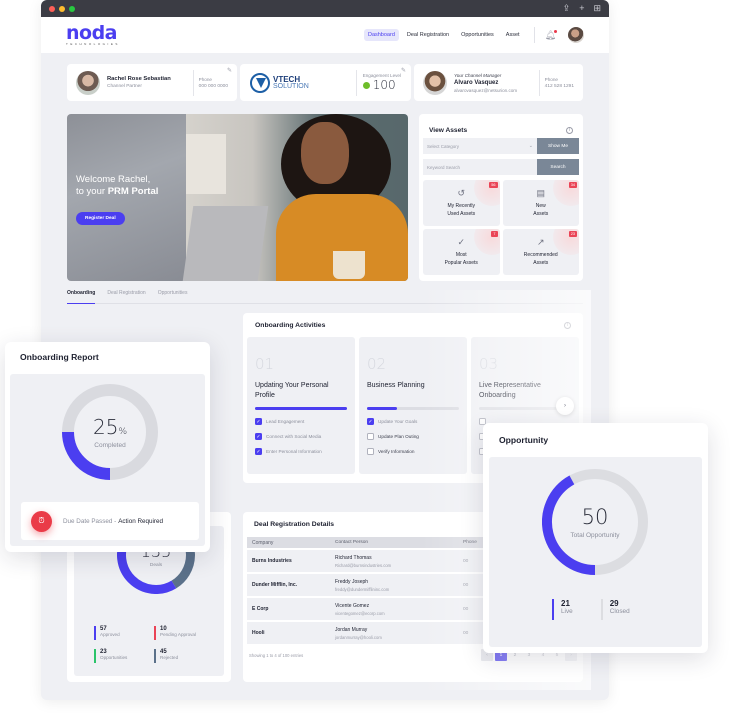 The image size is (733, 727). Describe the element at coordinates (265, 364) in the screenshot. I see `step-number: 01` at that location.